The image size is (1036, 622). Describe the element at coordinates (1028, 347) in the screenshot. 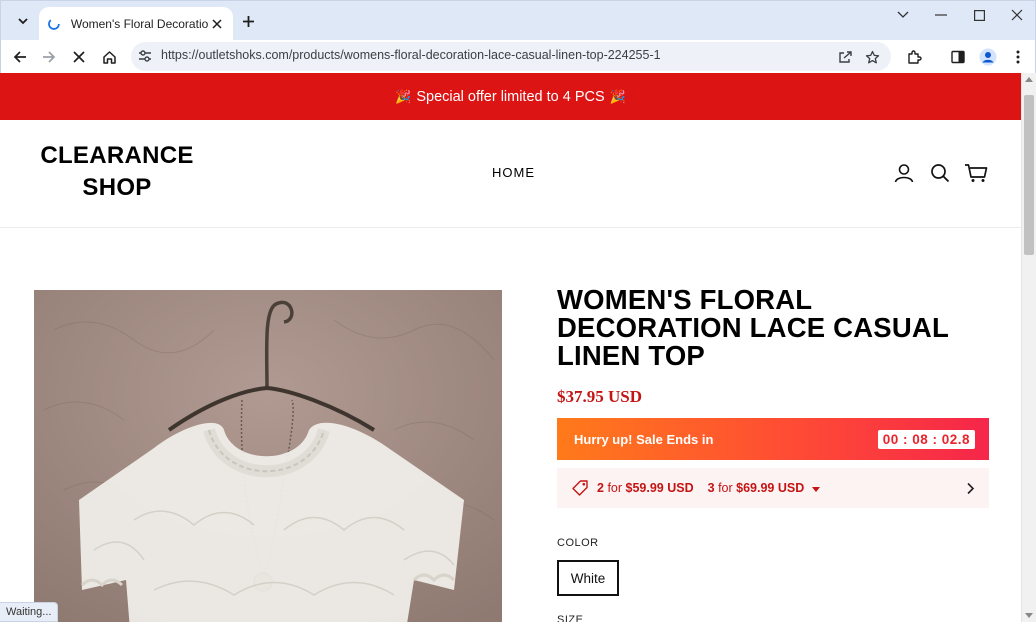

I see `page-scrollbar` at that location.